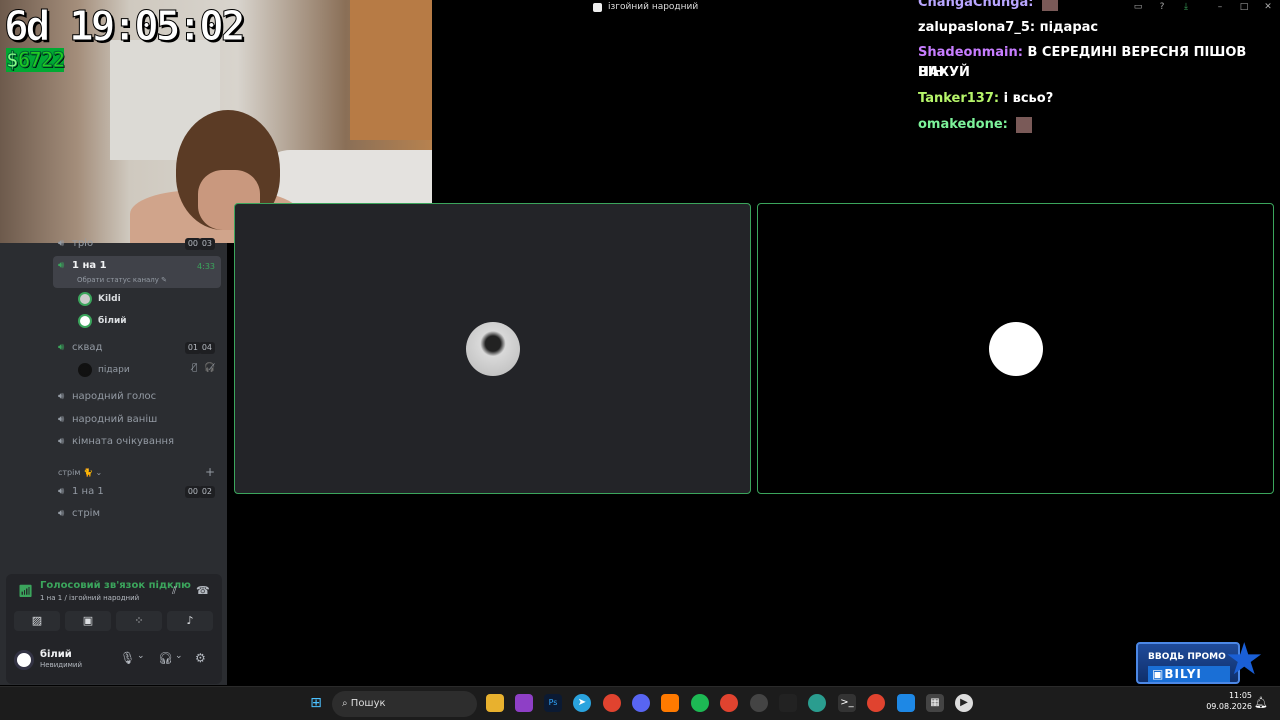 This screenshot has width=1280, height=720. I want to click on chat-username: Tanker137:, so click(959, 98).